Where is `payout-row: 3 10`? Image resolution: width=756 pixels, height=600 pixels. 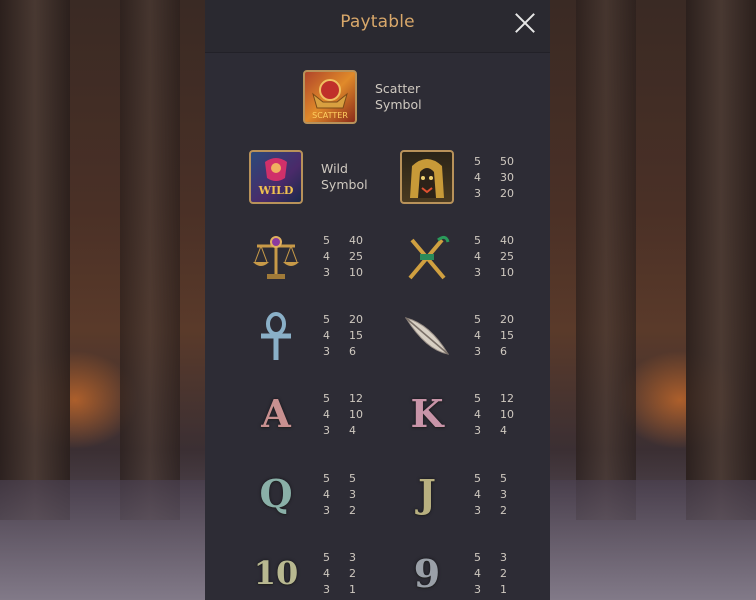 payout-row: 3 10 is located at coordinates (504, 274).